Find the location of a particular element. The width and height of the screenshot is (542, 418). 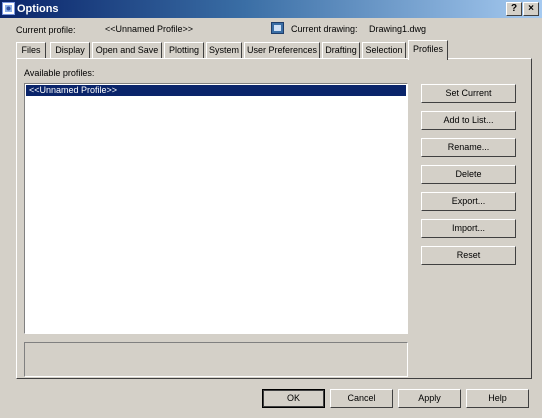

current-profile-value: <<Unnamed Profile>> is located at coordinates (149, 29).